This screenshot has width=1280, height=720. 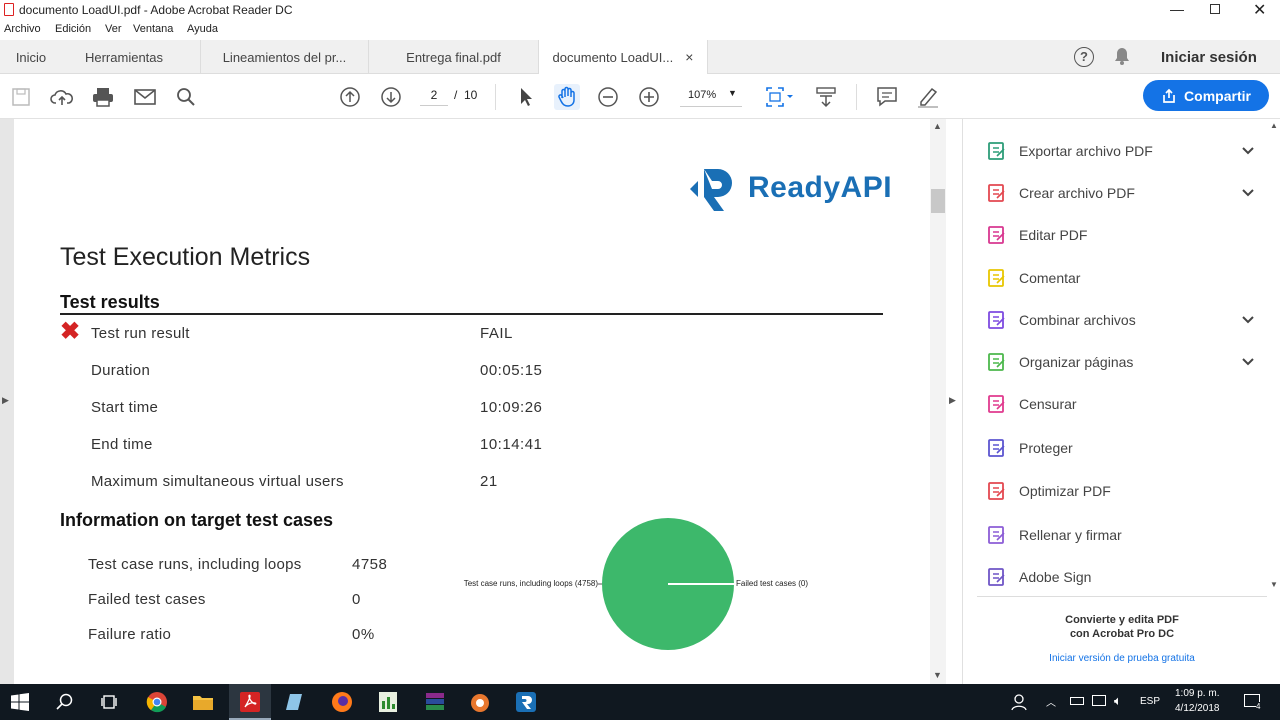 I want to click on tool-item-label: Comentar, so click(x=1050, y=278).